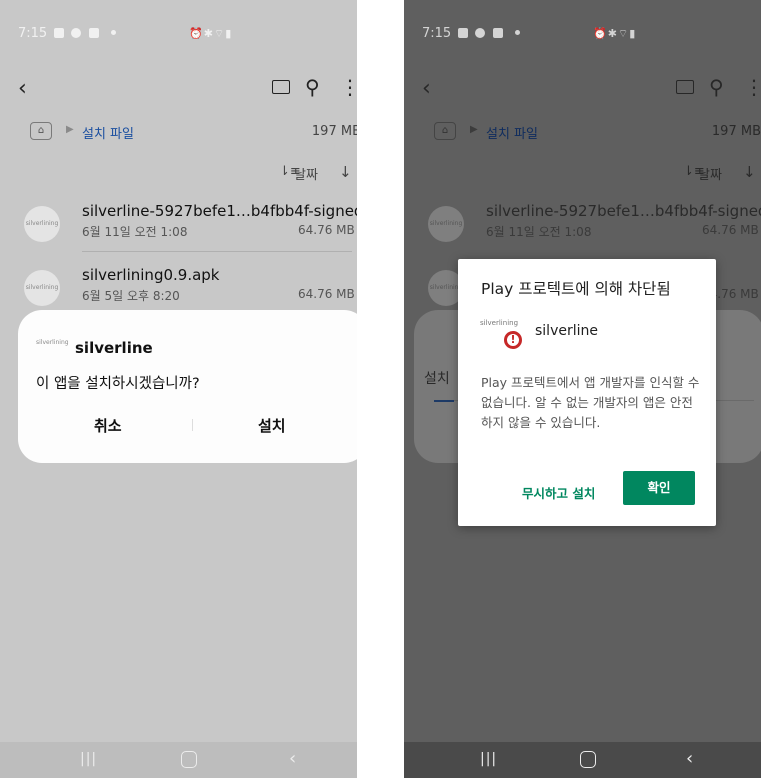 The height and width of the screenshot is (778, 761). Describe the element at coordinates (501, 334) in the screenshot. I see `app-logo: silverlining !` at that location.